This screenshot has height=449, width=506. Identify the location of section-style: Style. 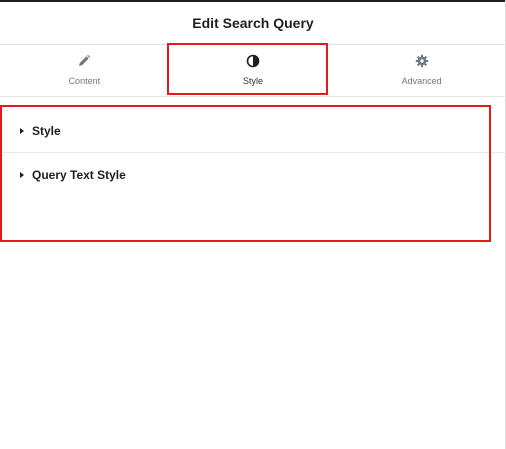
(253, 131).